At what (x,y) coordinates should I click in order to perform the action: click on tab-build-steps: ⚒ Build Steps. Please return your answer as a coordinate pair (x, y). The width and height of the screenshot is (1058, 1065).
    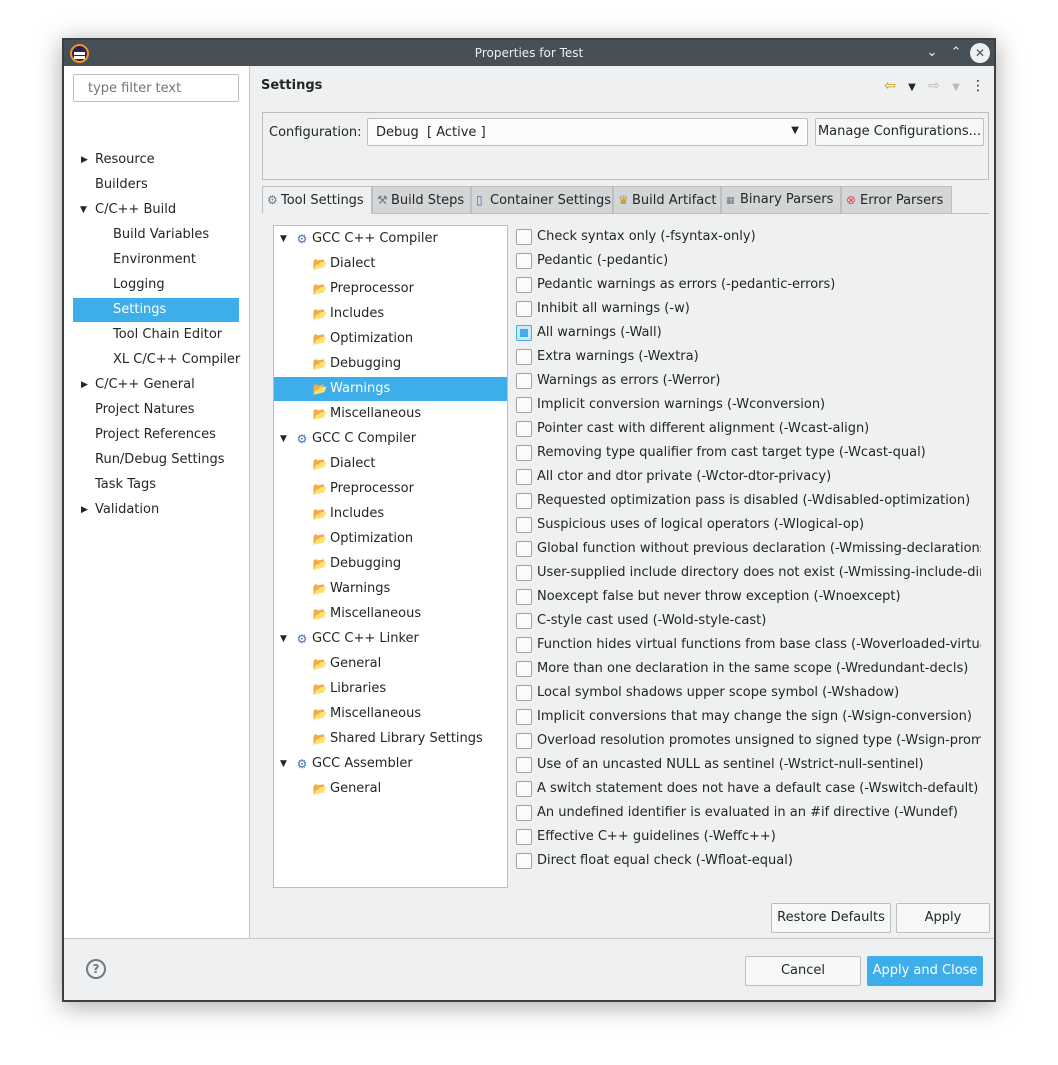
    Looking at the image, I should click on (421, 200).